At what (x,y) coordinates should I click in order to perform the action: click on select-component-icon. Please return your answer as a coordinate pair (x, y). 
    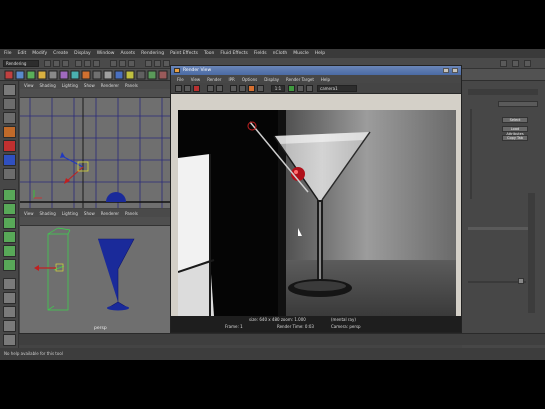
    Looking at the image, I should click on (96, 63).